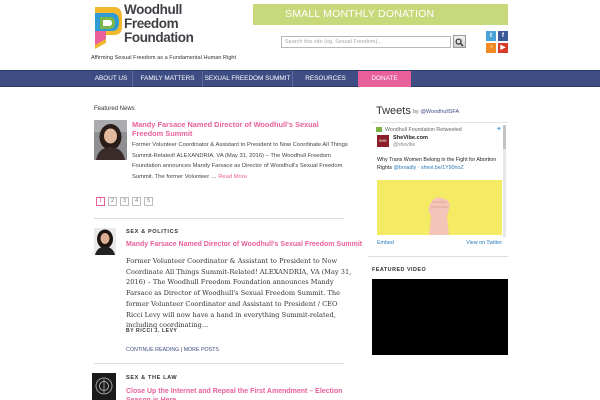  Describe the element at coordinates (152, 232) in the screenshot. I see `post-category: SEX & POLITICS` at that location.